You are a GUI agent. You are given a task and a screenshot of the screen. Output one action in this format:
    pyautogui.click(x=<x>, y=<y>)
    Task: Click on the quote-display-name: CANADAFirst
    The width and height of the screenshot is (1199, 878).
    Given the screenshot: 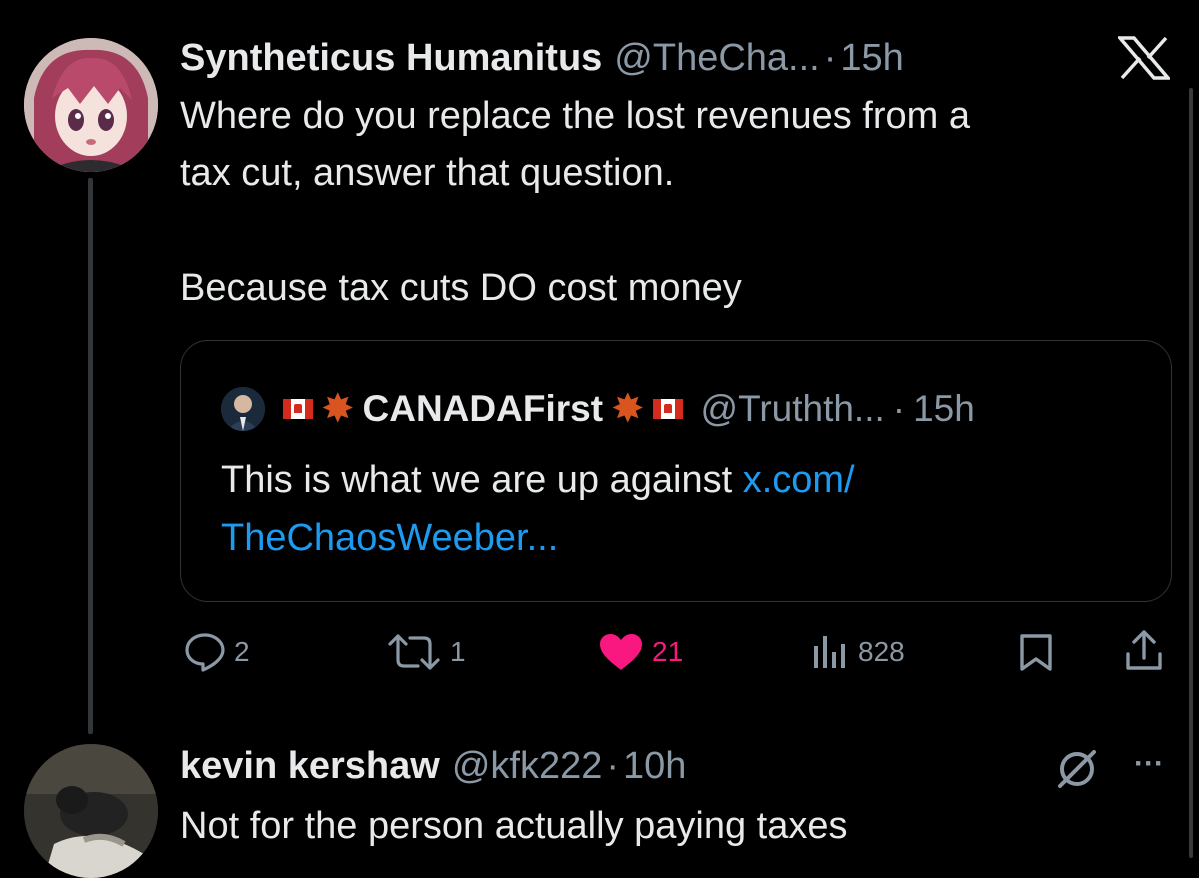 What is the action you would take?
    pyautogui.click(x=483, y=409)
    